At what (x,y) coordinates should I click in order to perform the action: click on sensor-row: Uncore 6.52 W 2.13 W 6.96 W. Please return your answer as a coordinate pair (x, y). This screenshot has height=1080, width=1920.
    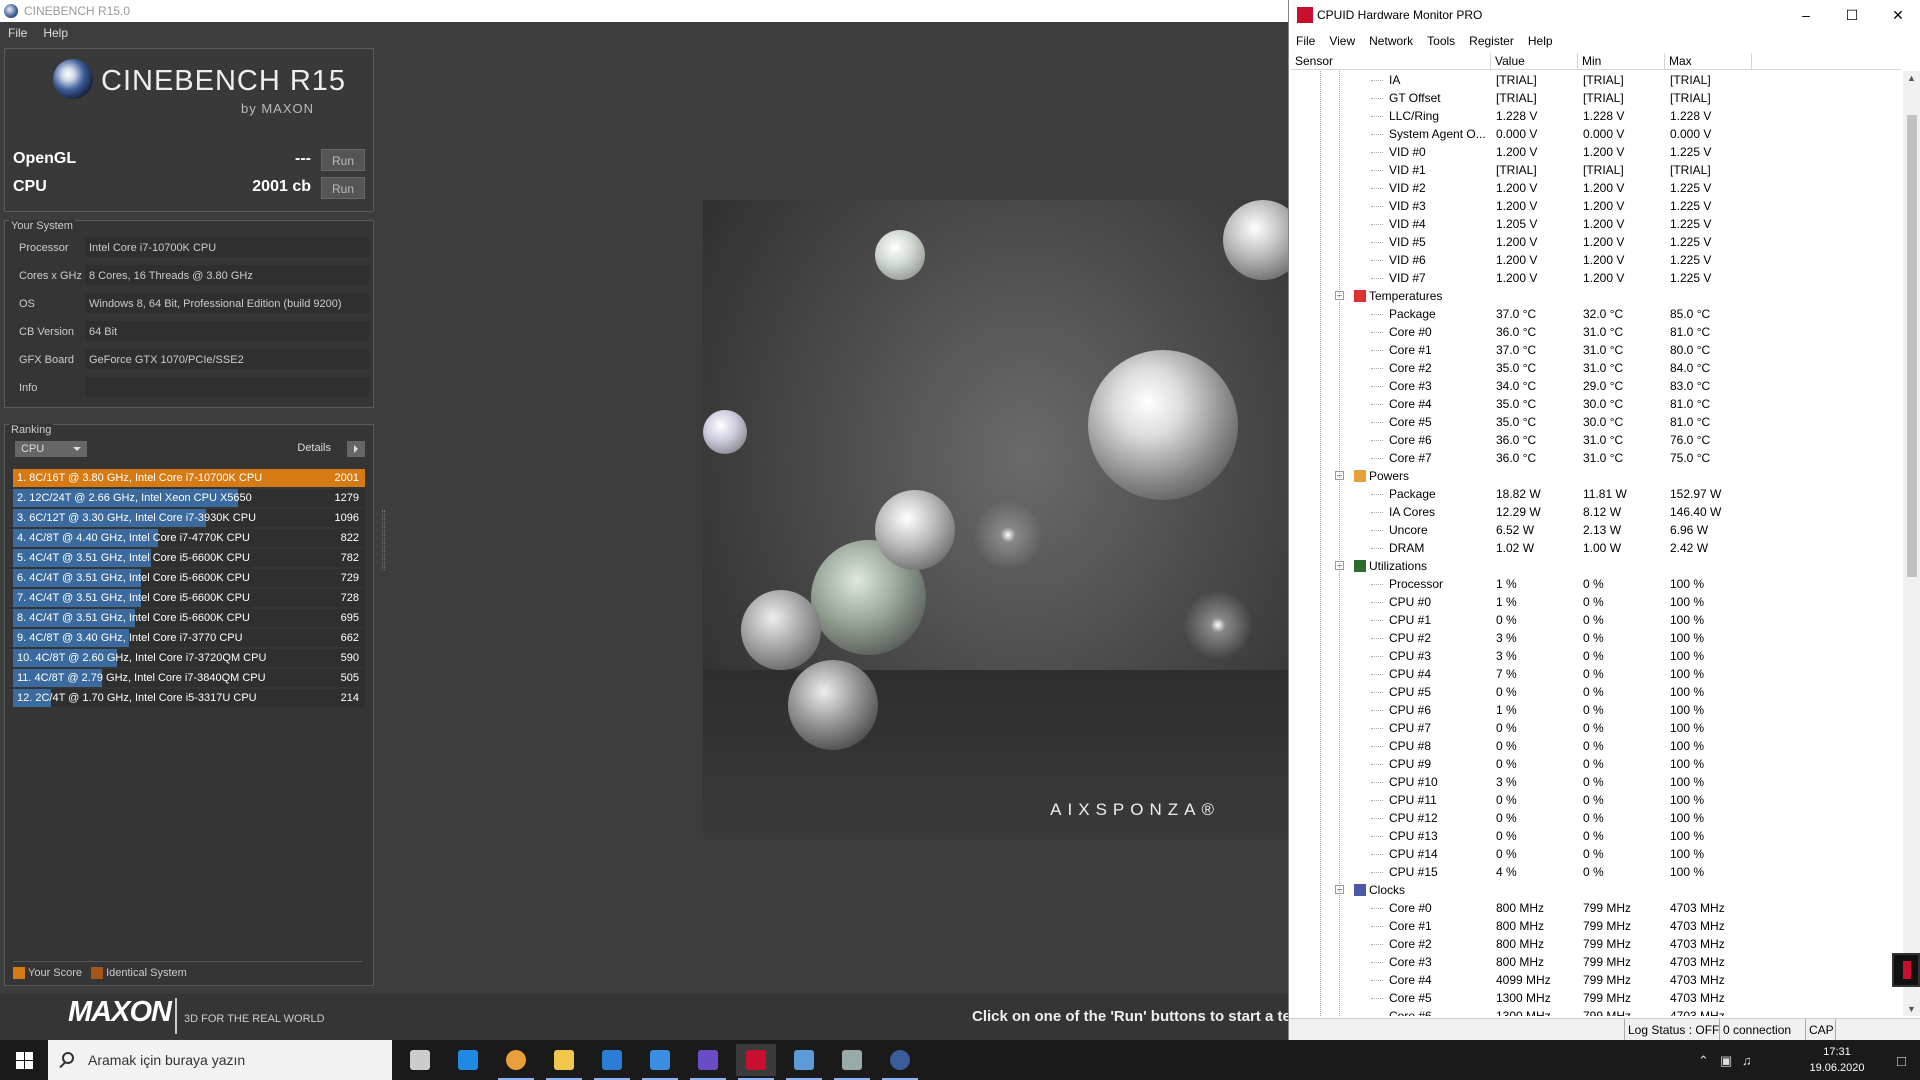
    Looking at the image, I should click on (1597, 530).